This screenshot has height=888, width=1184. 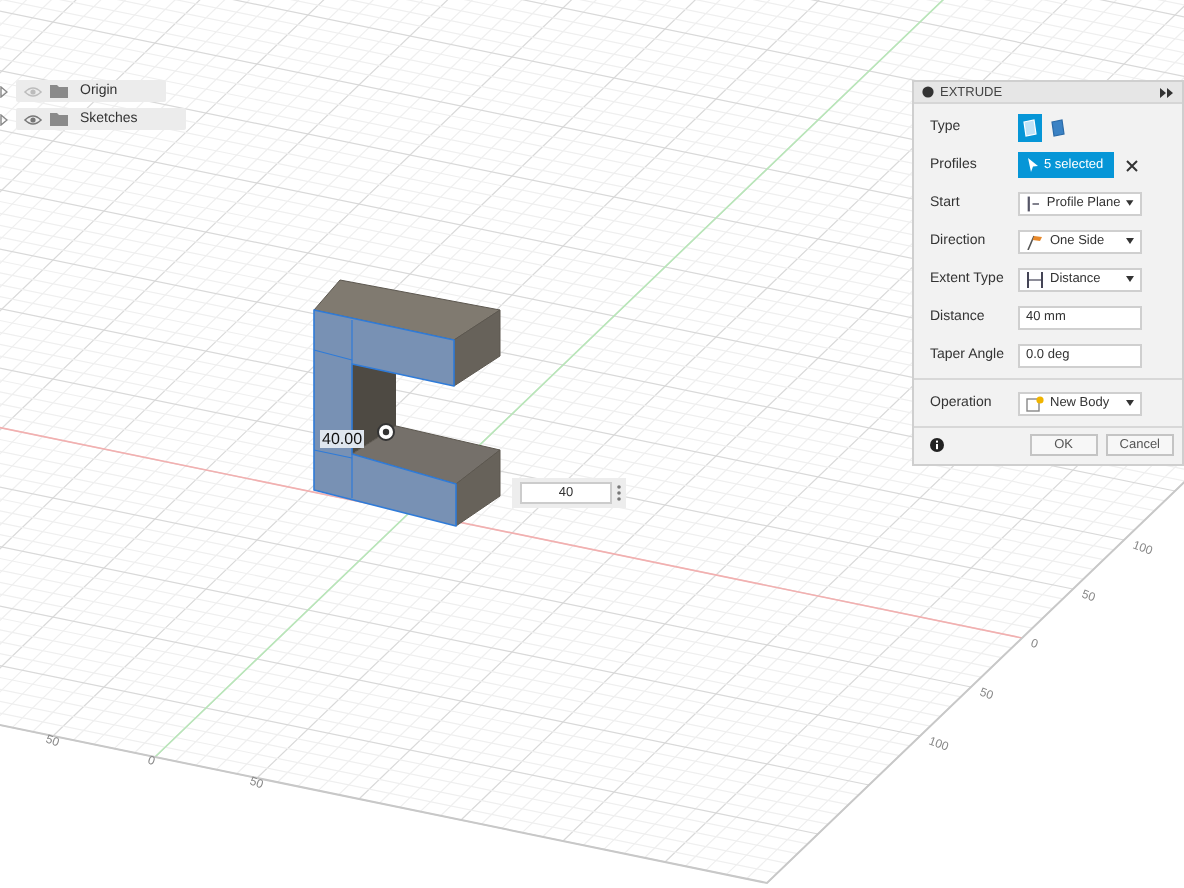 What do you see at coordinates (33, 119) in the screenshot?
I see `eye-icon` at bounding box center [33, 119].